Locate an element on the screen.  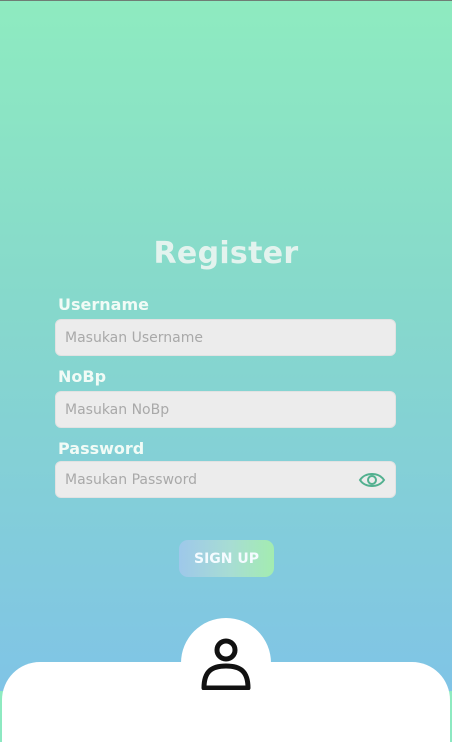
sign-up-button: SIGN UP is located at coordinates (226, 558).